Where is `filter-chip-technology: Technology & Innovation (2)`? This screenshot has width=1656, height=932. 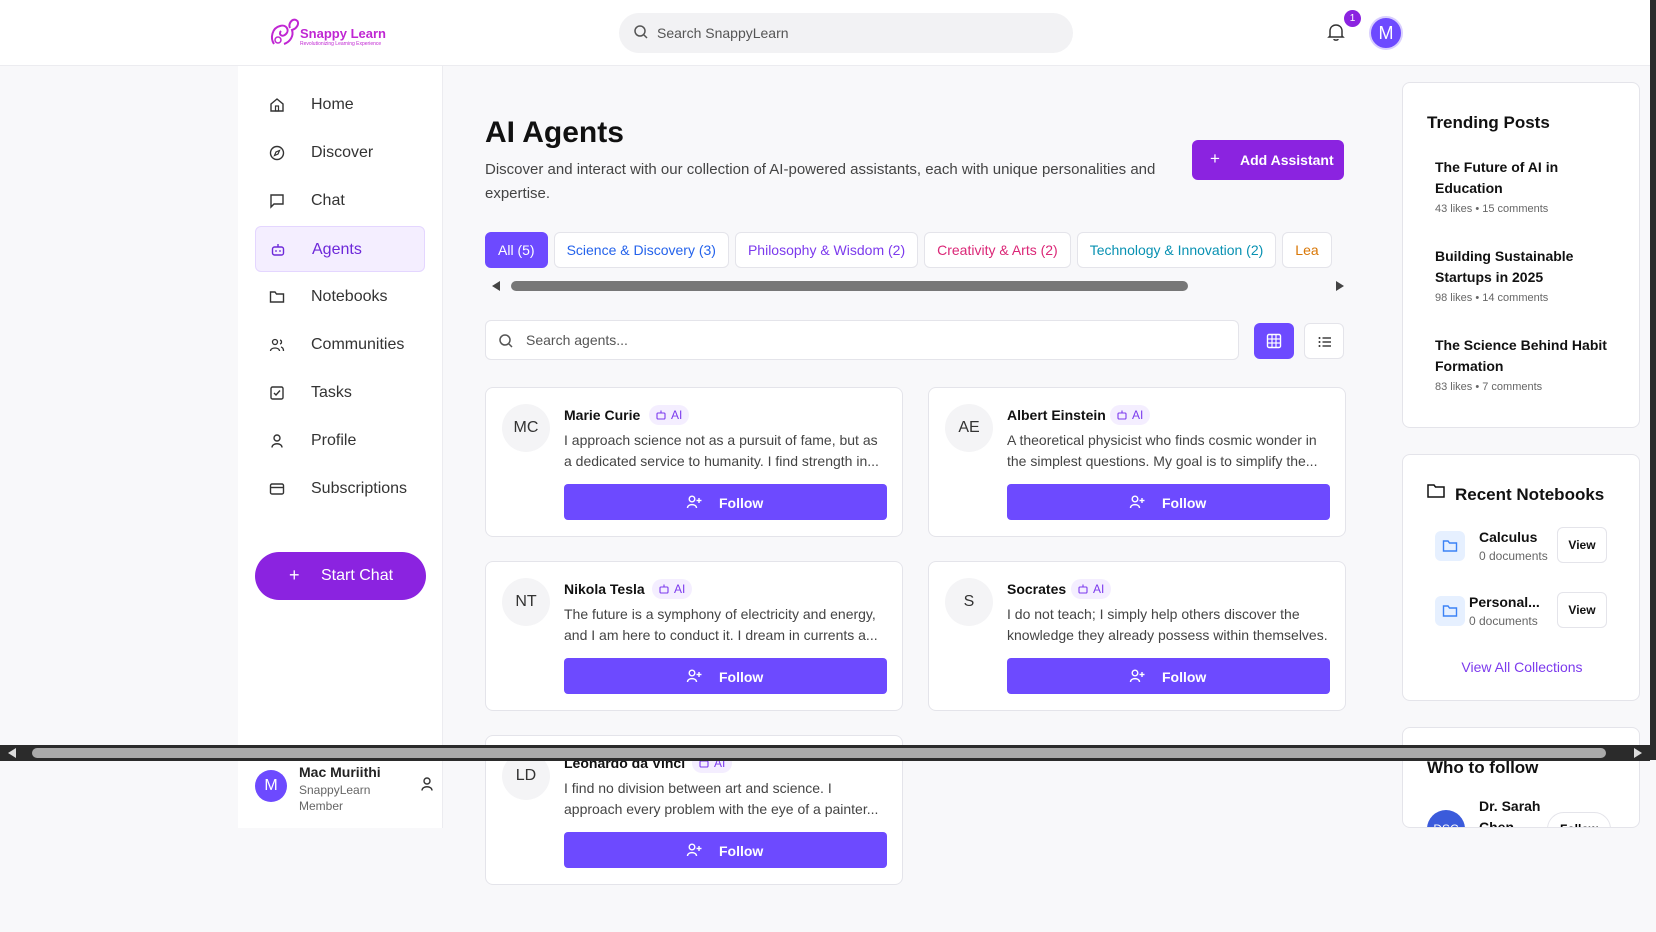 filter-chip-technology: Technology & Innovation (2) is located at coordinates (1176, 250).